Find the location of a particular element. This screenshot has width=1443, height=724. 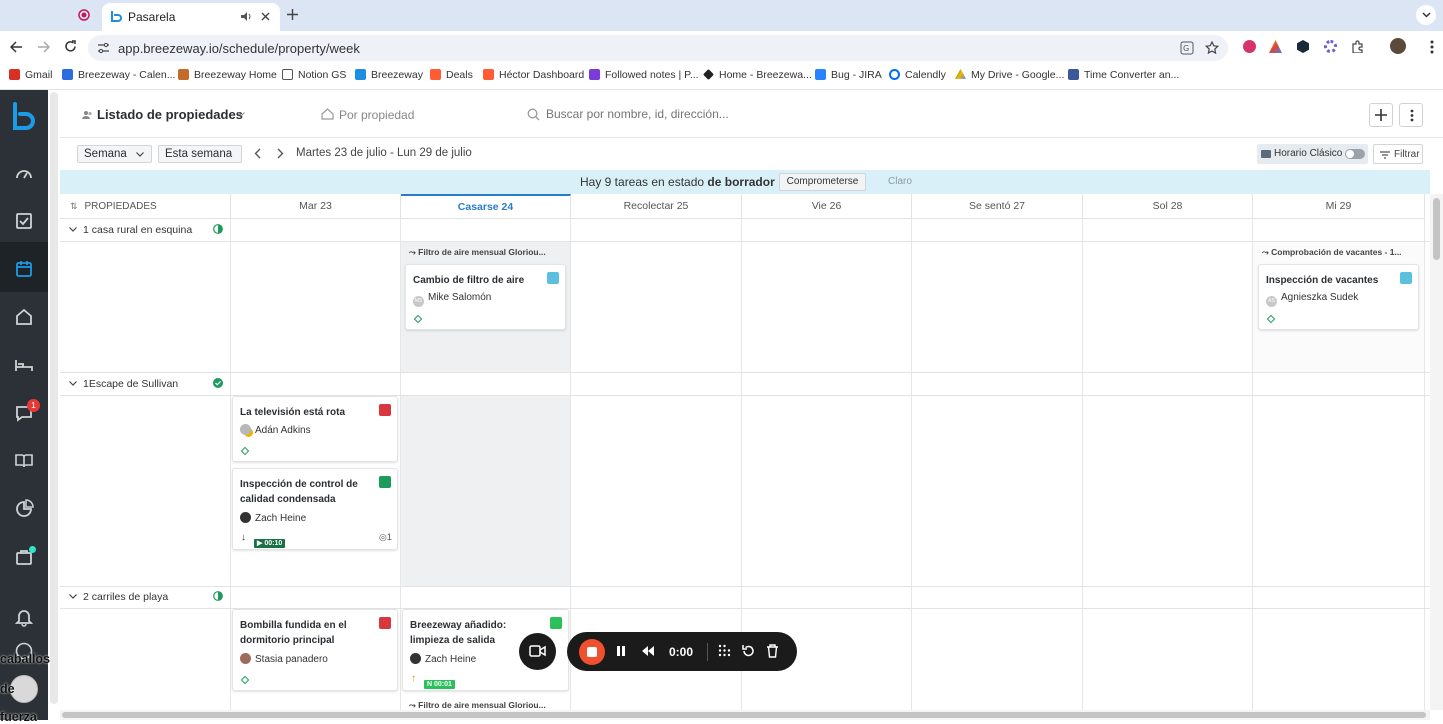

new-tab-icon is located at coordinates (292, 14).